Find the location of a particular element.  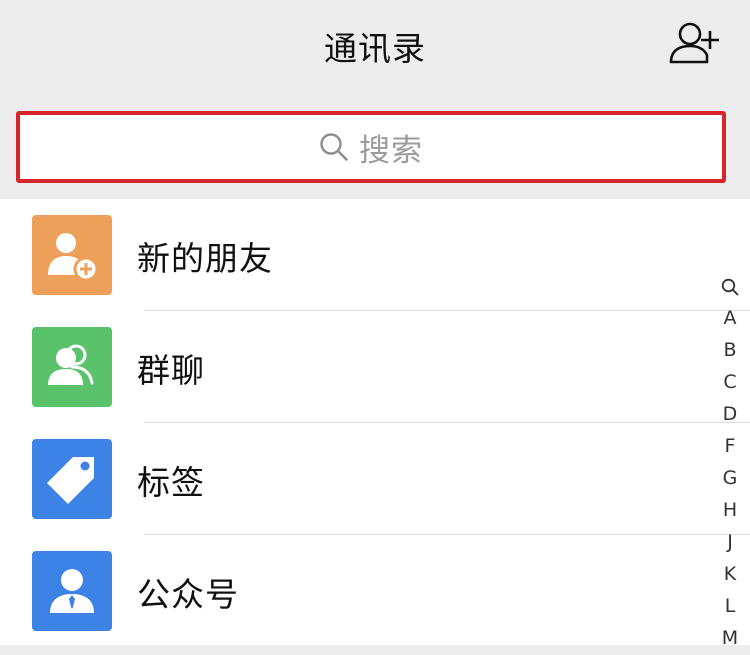

section-gap is located at coordinates (375, 650).